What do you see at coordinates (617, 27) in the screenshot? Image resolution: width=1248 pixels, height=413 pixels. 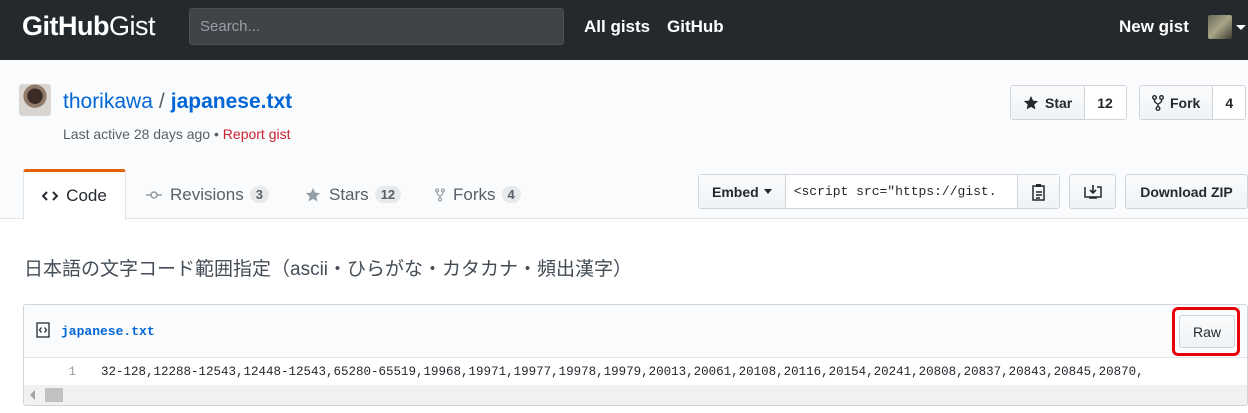 I see `nav-all-gists: All gists` at bounding box center [617, 27].